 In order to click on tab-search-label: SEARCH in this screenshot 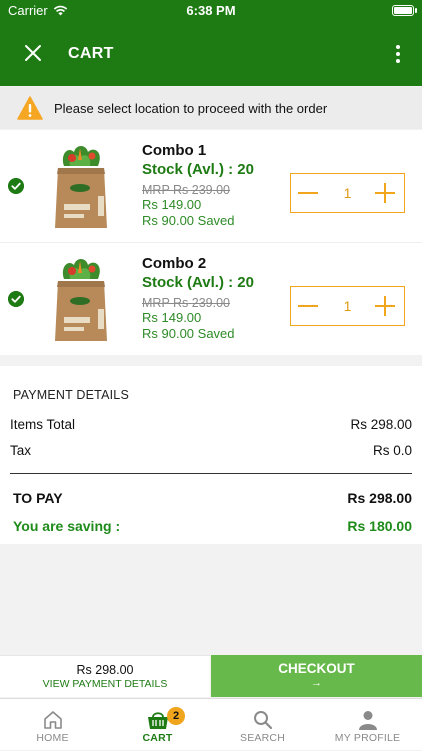, I will do `click(262, 738)`.